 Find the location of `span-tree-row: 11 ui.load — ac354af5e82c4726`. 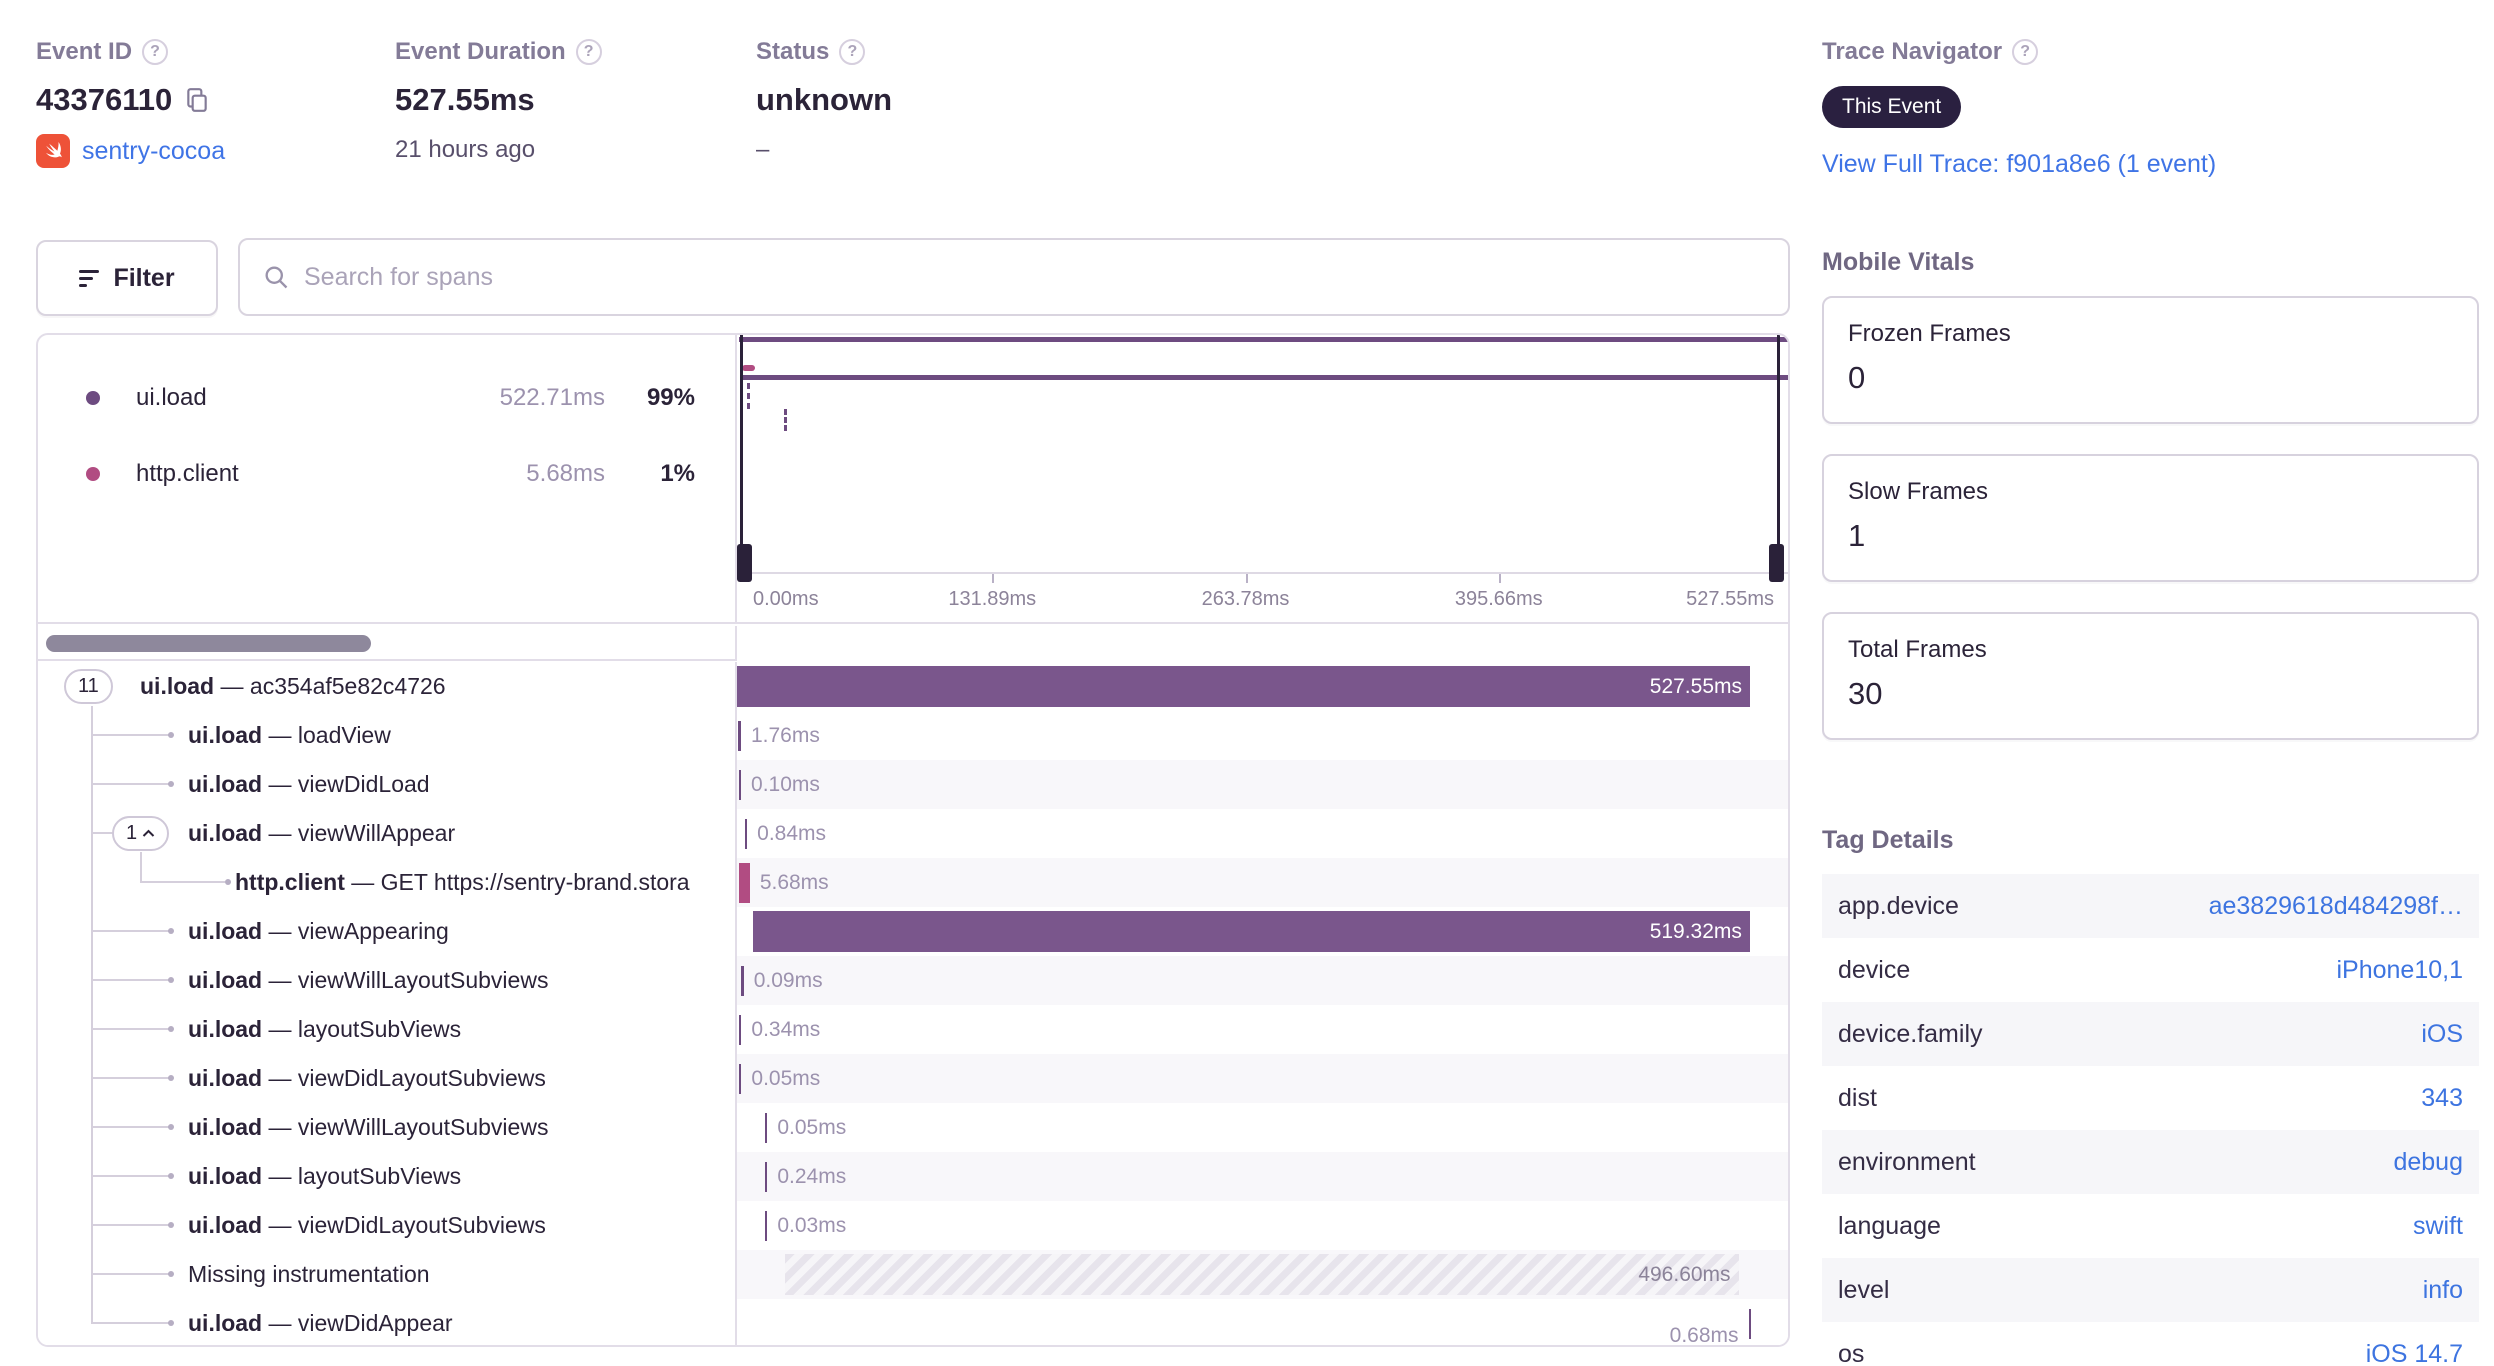

span-tree-row: 11 ui.load — ac354af5e82c4726 is located at coordinates (387, 686).